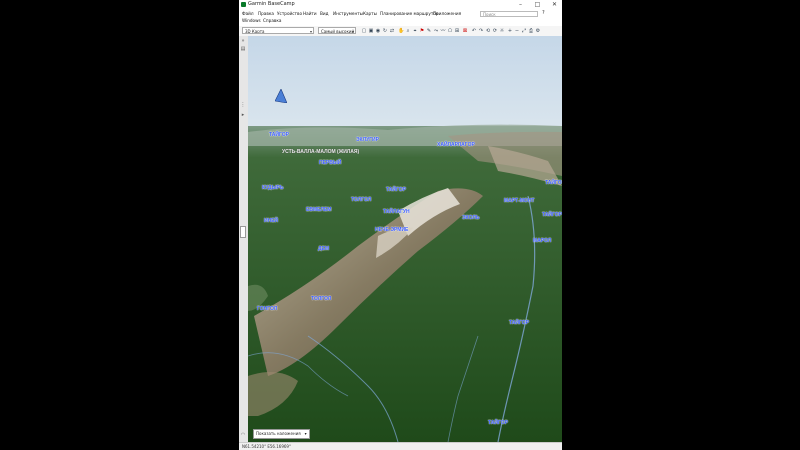 The height and width of the screenshot is (450, 800). I want to click on refresh-icon: ↻, so click(385, 31).